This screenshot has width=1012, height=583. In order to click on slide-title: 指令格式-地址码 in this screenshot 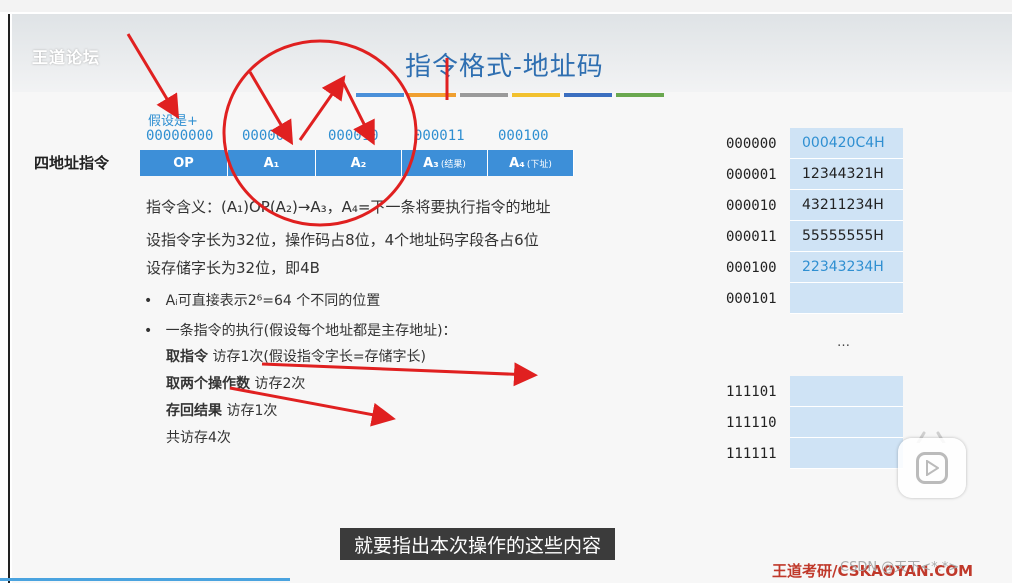, I will do `click(504, 67)`.